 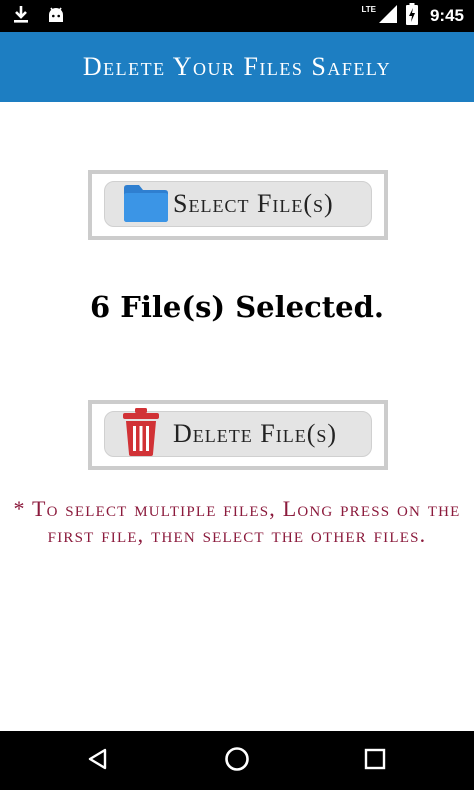 I want to click on download-icon, so click(x=21, y=17).